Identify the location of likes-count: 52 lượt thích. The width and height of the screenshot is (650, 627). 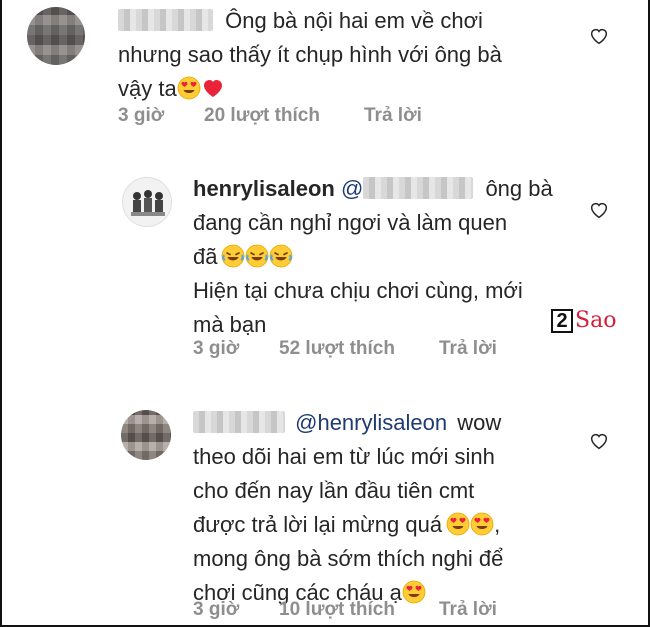
(337, 349).